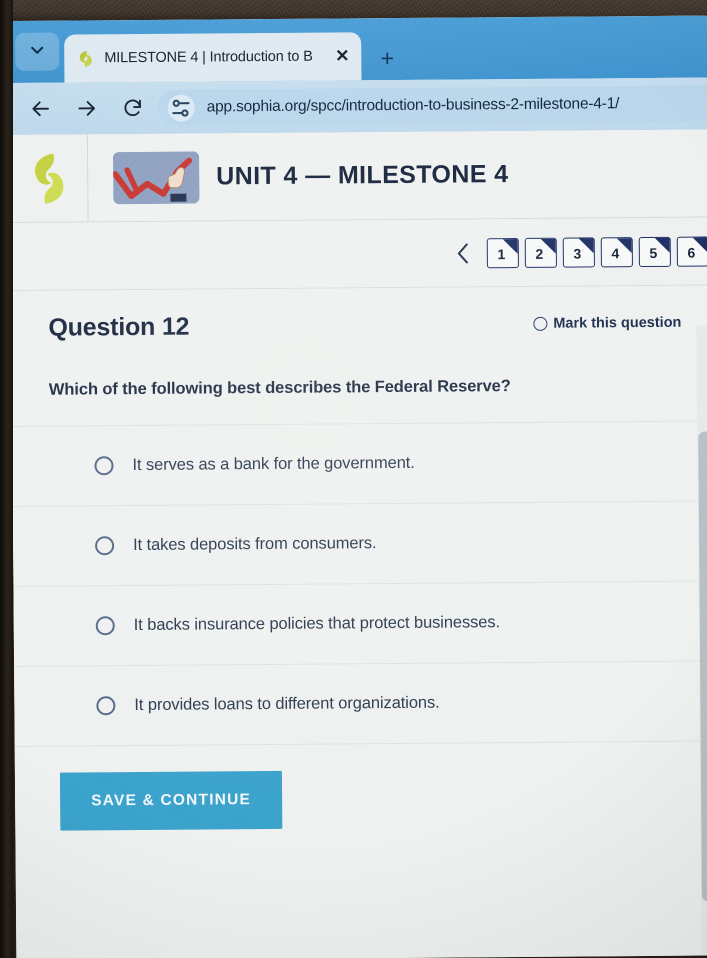 The width and height of the screenshot is (707, 958). Describe the element at coordinates (181, 108) in the screenshot. I see `site-settings-icon` at that location.